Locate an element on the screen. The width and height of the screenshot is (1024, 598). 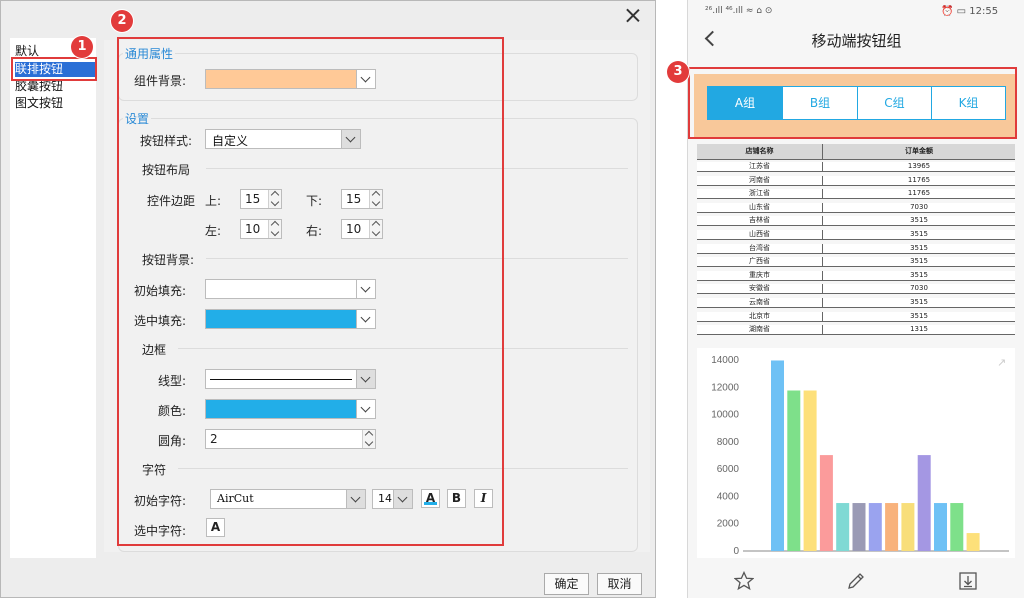
status-signal: ²⁶.ıll ⁴⁶.ıll ≈ ⌂ ⊙ is located at coordinates (739, 11).